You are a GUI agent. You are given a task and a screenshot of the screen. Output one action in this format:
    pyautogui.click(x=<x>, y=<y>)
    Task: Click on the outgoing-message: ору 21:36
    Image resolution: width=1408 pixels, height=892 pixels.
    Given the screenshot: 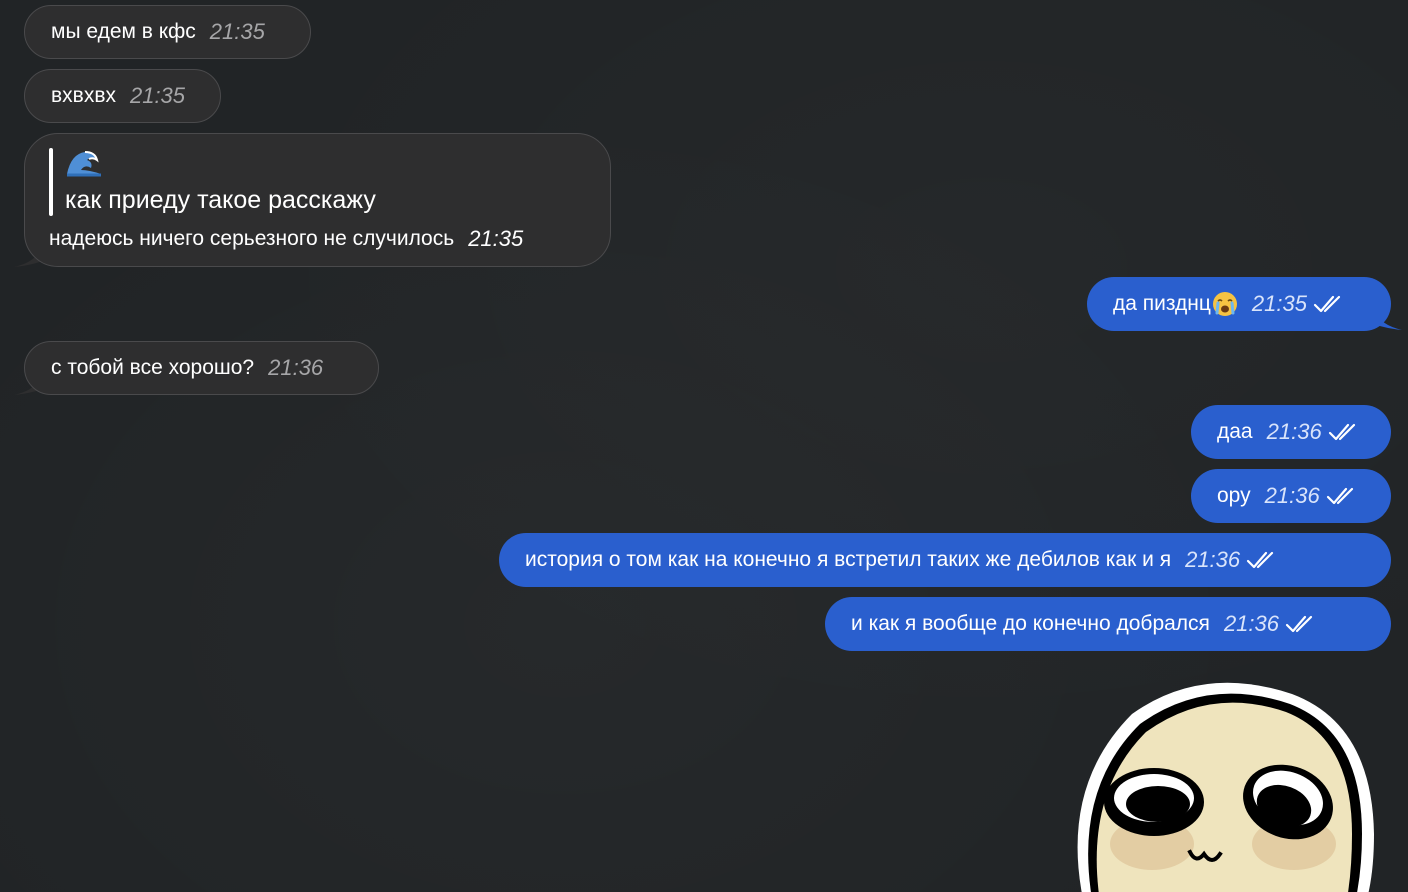 What is the action you would take?
    pyautogui.click(x=1291, y=496)
    